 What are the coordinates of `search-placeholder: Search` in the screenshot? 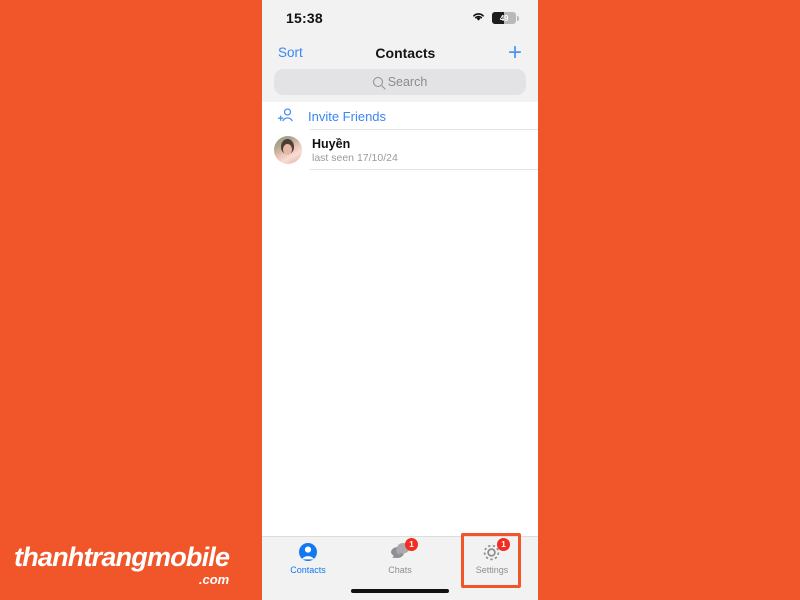 It's located at (407, 82).